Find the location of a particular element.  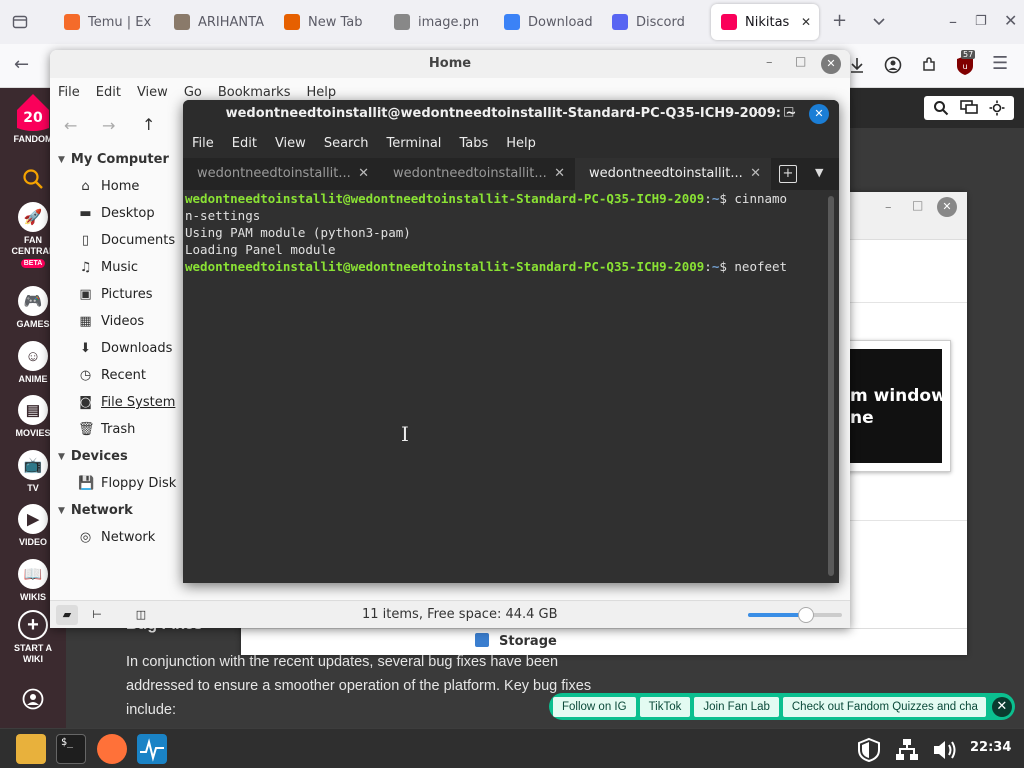

quizzes-link: Check out Fandom Quizzes and cha is located at coordinates (884, 706).